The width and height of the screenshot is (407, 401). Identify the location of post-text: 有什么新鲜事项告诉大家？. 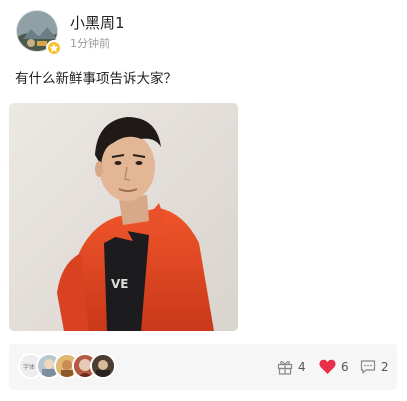
(96, 79).